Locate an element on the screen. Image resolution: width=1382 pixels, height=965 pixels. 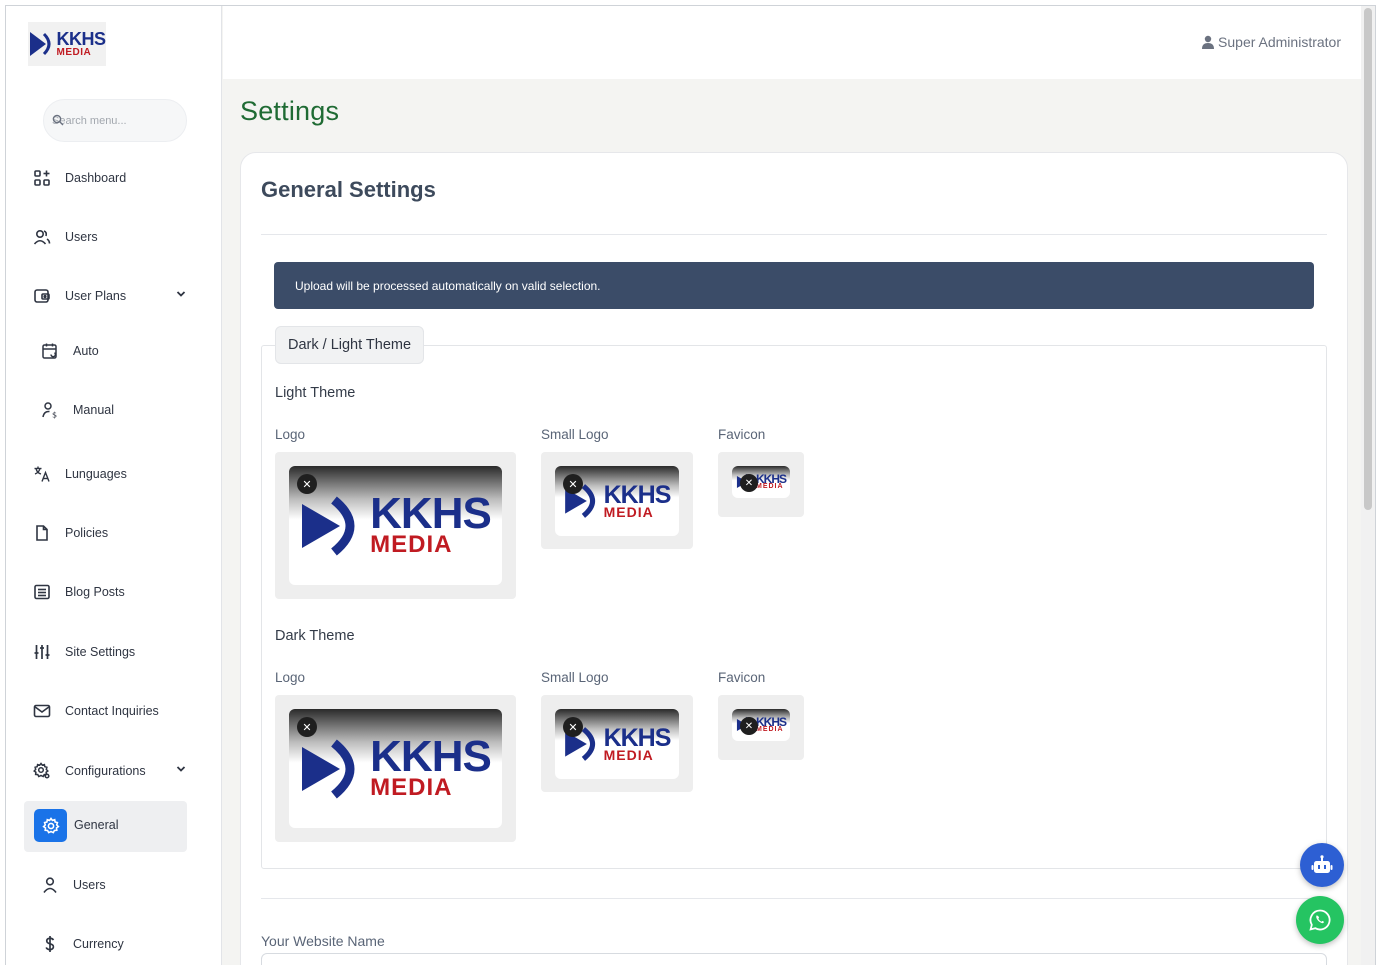
dark-favicon-preview: KKHS MEDIA ✕ is located at coordinates (761, 727).